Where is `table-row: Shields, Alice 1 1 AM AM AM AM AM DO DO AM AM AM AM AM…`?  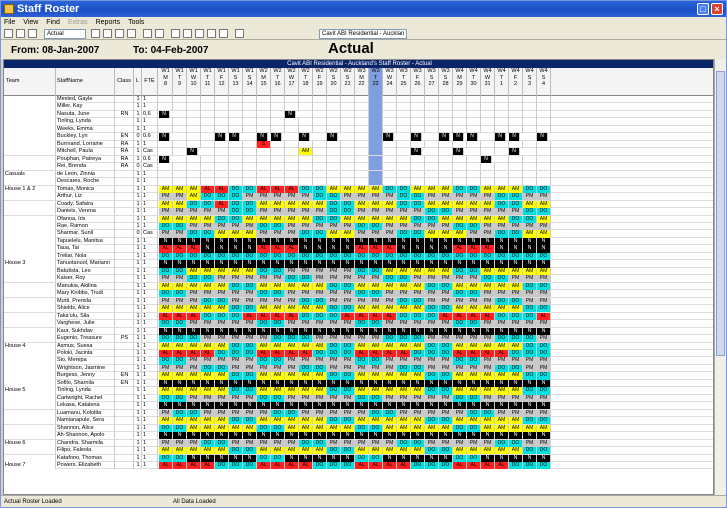 table-row: Shields, Alice 1 1 AM AM AM AM AM DO DO AM AM AM AM AM… is located at coordinates (358, 309).